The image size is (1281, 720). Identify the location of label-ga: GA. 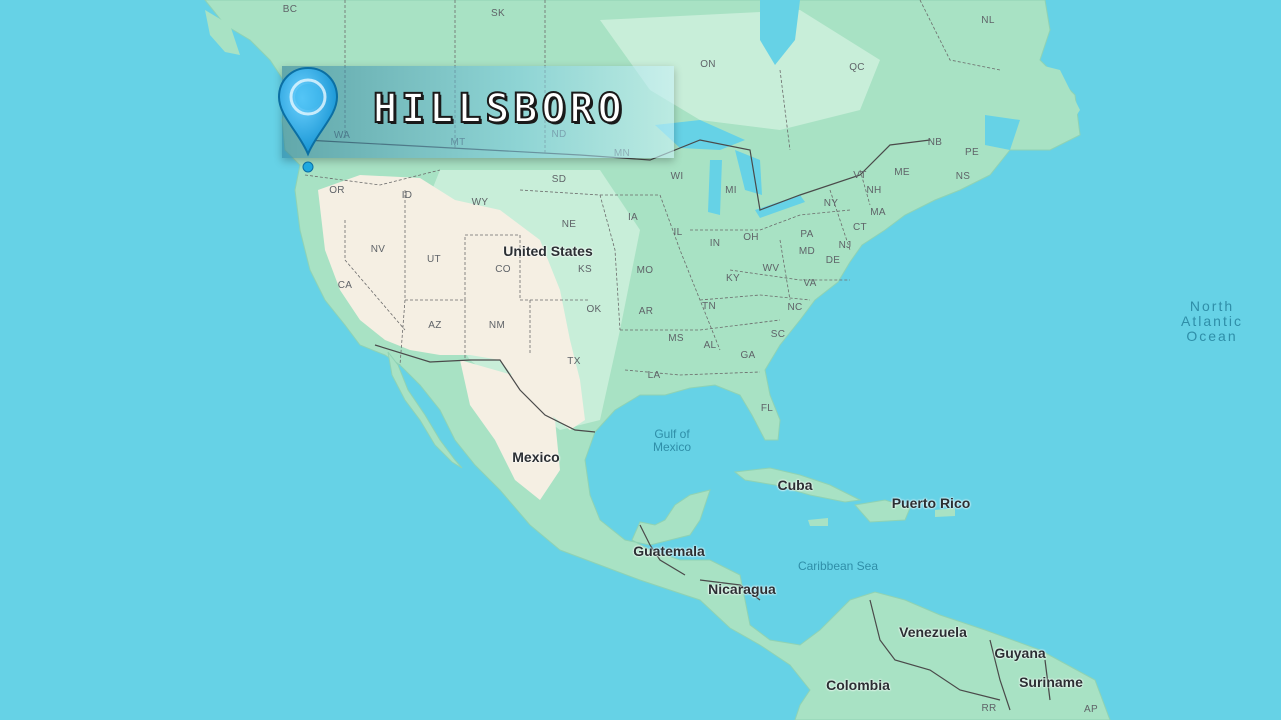
(748, 355).